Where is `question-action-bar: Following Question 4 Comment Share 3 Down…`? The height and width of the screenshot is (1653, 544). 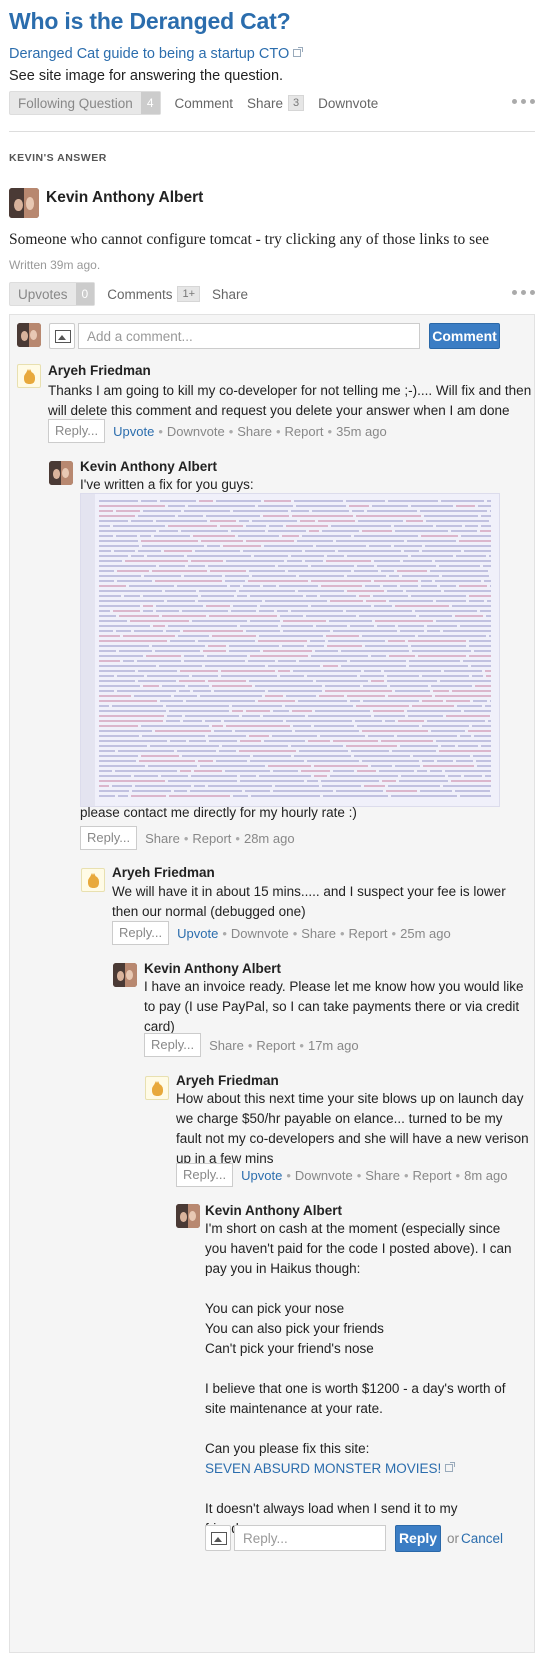 question-action-bar: Following Question 4 Comment Share 3 Down… is located at coordinates (272, 103).